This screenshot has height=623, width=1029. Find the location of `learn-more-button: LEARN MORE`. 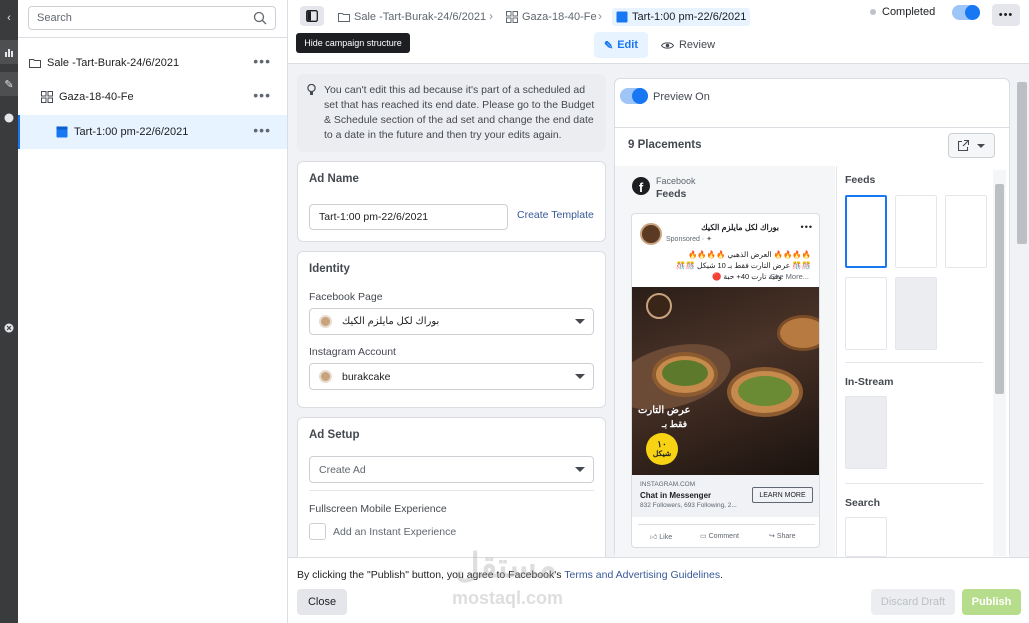

learn-more-button: LEARN MORE is located at coordinates (782, 495).